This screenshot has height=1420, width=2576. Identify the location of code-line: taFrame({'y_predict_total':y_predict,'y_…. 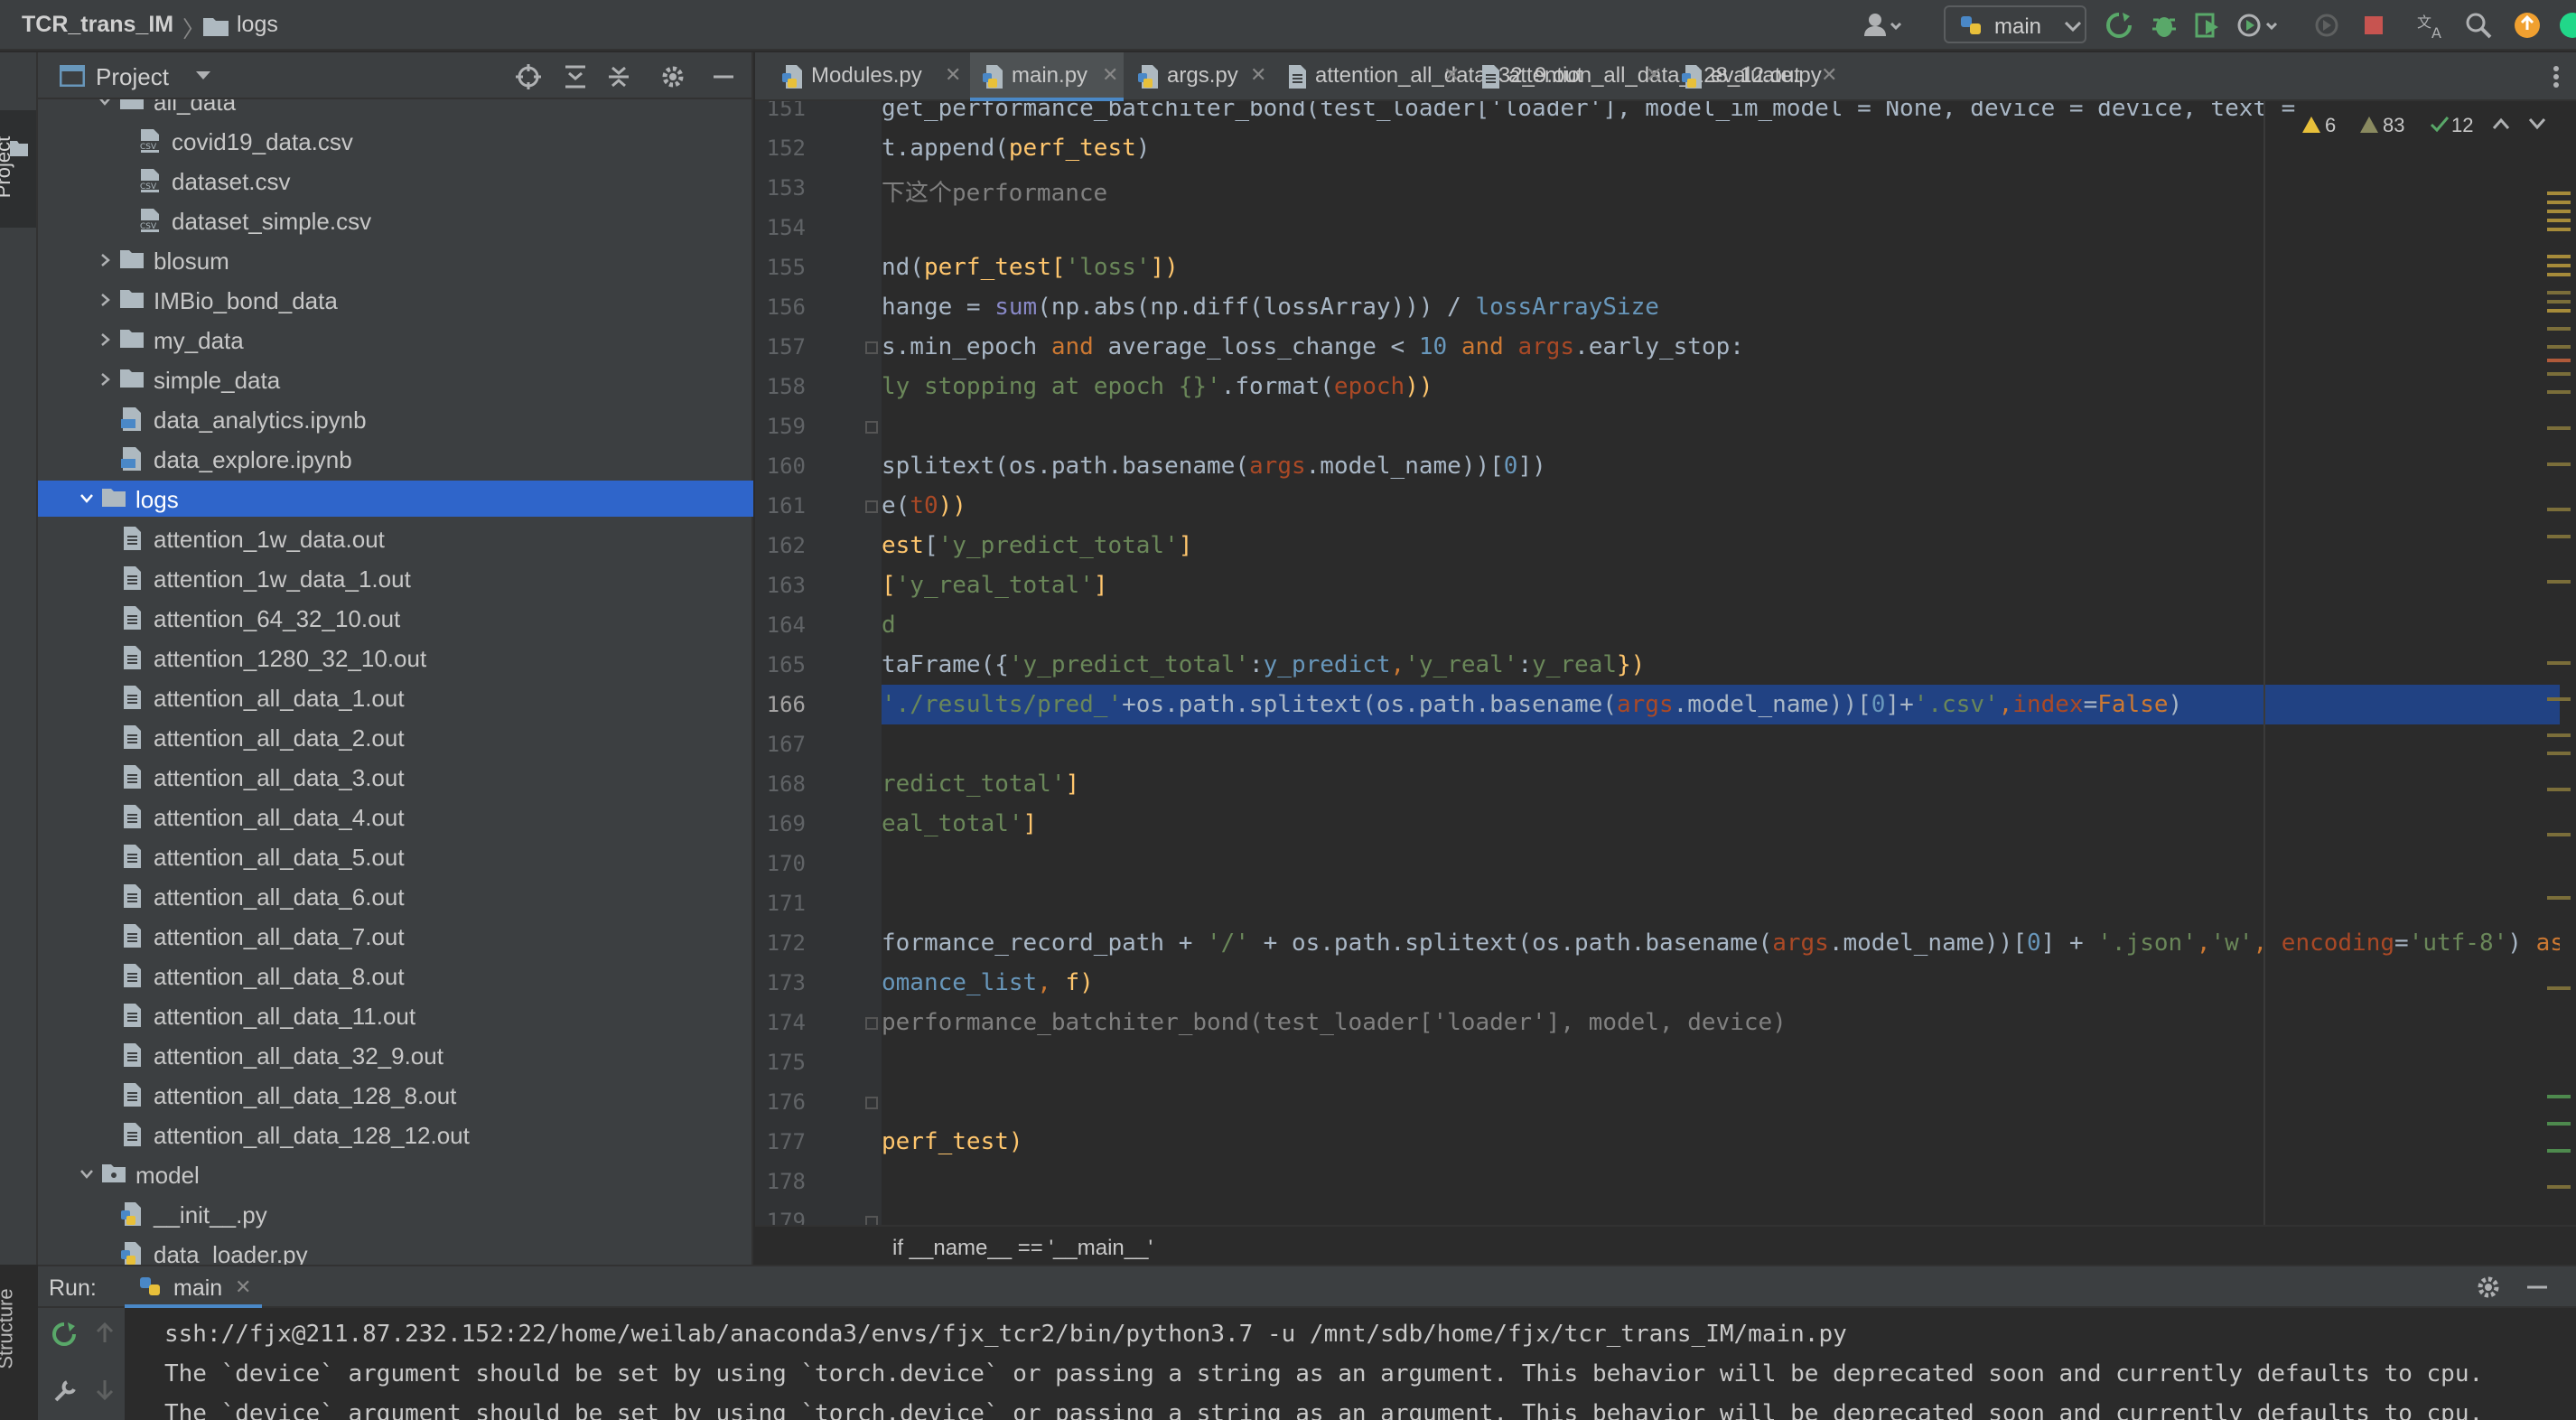
(1721, 665).